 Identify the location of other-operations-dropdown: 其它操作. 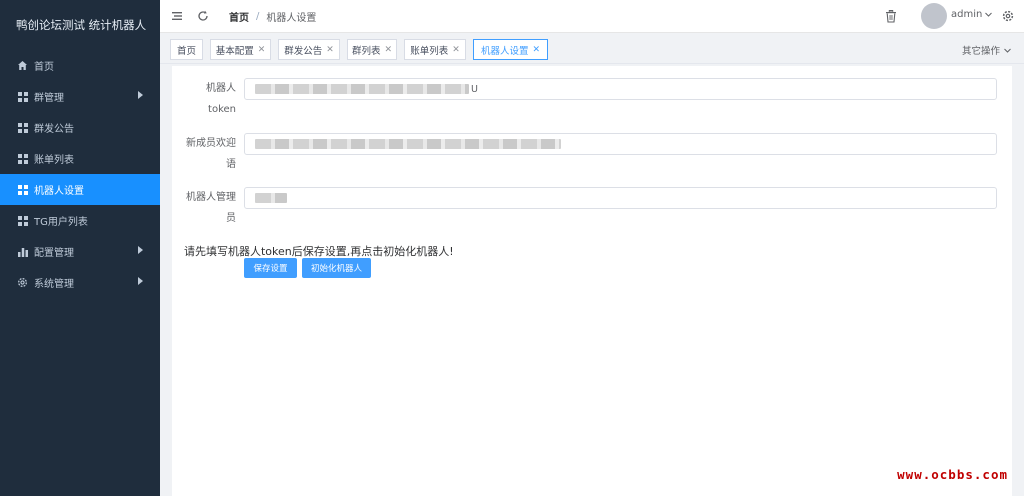
(987, 50).